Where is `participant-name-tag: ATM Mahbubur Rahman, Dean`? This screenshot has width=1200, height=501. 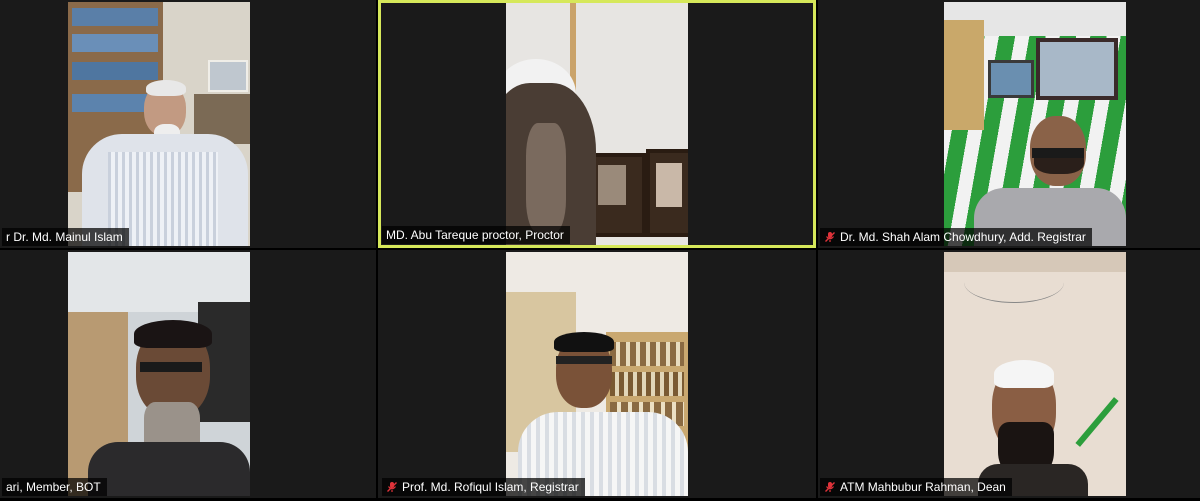
participant-name-tag: ATM Mahbubur Rahman, Dean is located at coordinates (916, 487).